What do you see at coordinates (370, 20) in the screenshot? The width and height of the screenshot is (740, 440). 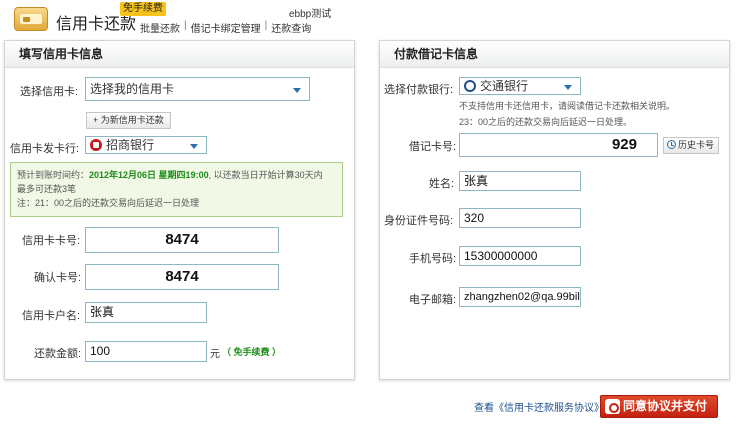 I see `page-header: 信用卡还款 免手续费 ebbp测试 批量还款 | 借记卡绑定管理 | 还款查询` at bounding box center [370, 20].